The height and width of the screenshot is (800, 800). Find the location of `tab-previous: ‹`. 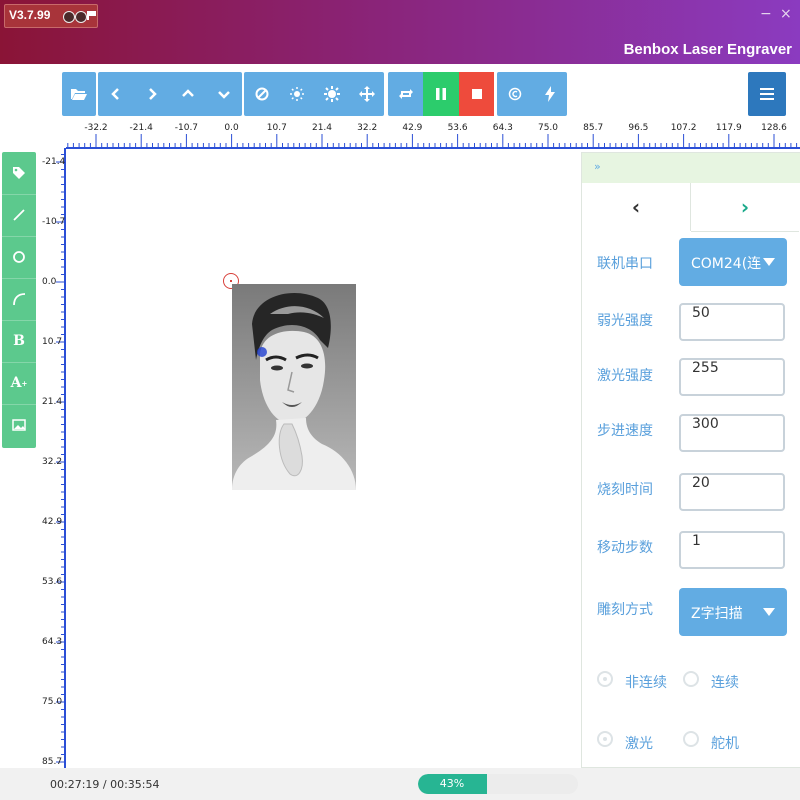

tab-previous: ‹ is located at coordinates (636, 207).